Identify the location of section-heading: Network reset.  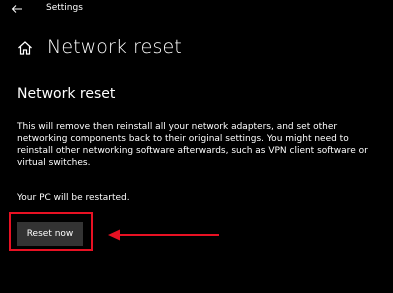
(66, 94).